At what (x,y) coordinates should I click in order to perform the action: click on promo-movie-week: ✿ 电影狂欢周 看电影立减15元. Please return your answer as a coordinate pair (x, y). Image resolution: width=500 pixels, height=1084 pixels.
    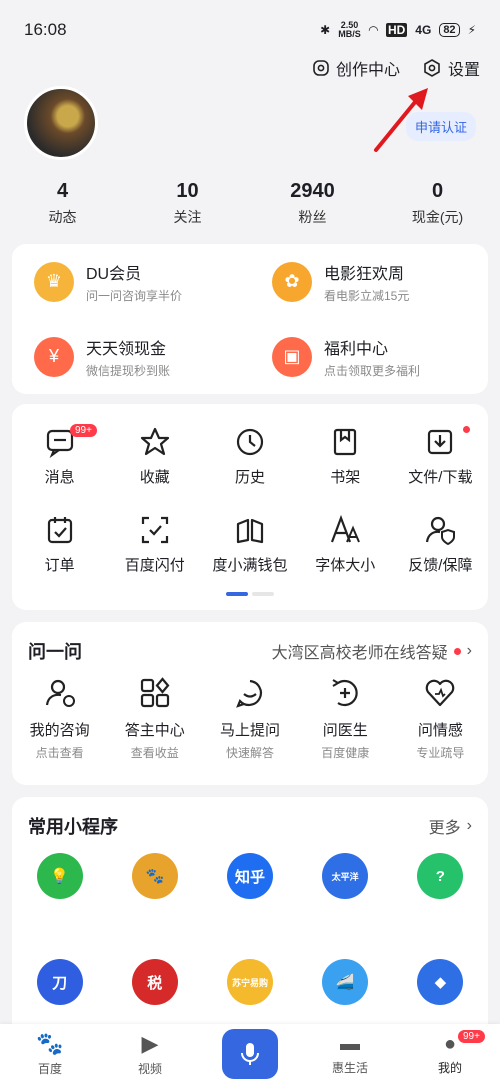
    Looking at the image, I should click on (369, 281).